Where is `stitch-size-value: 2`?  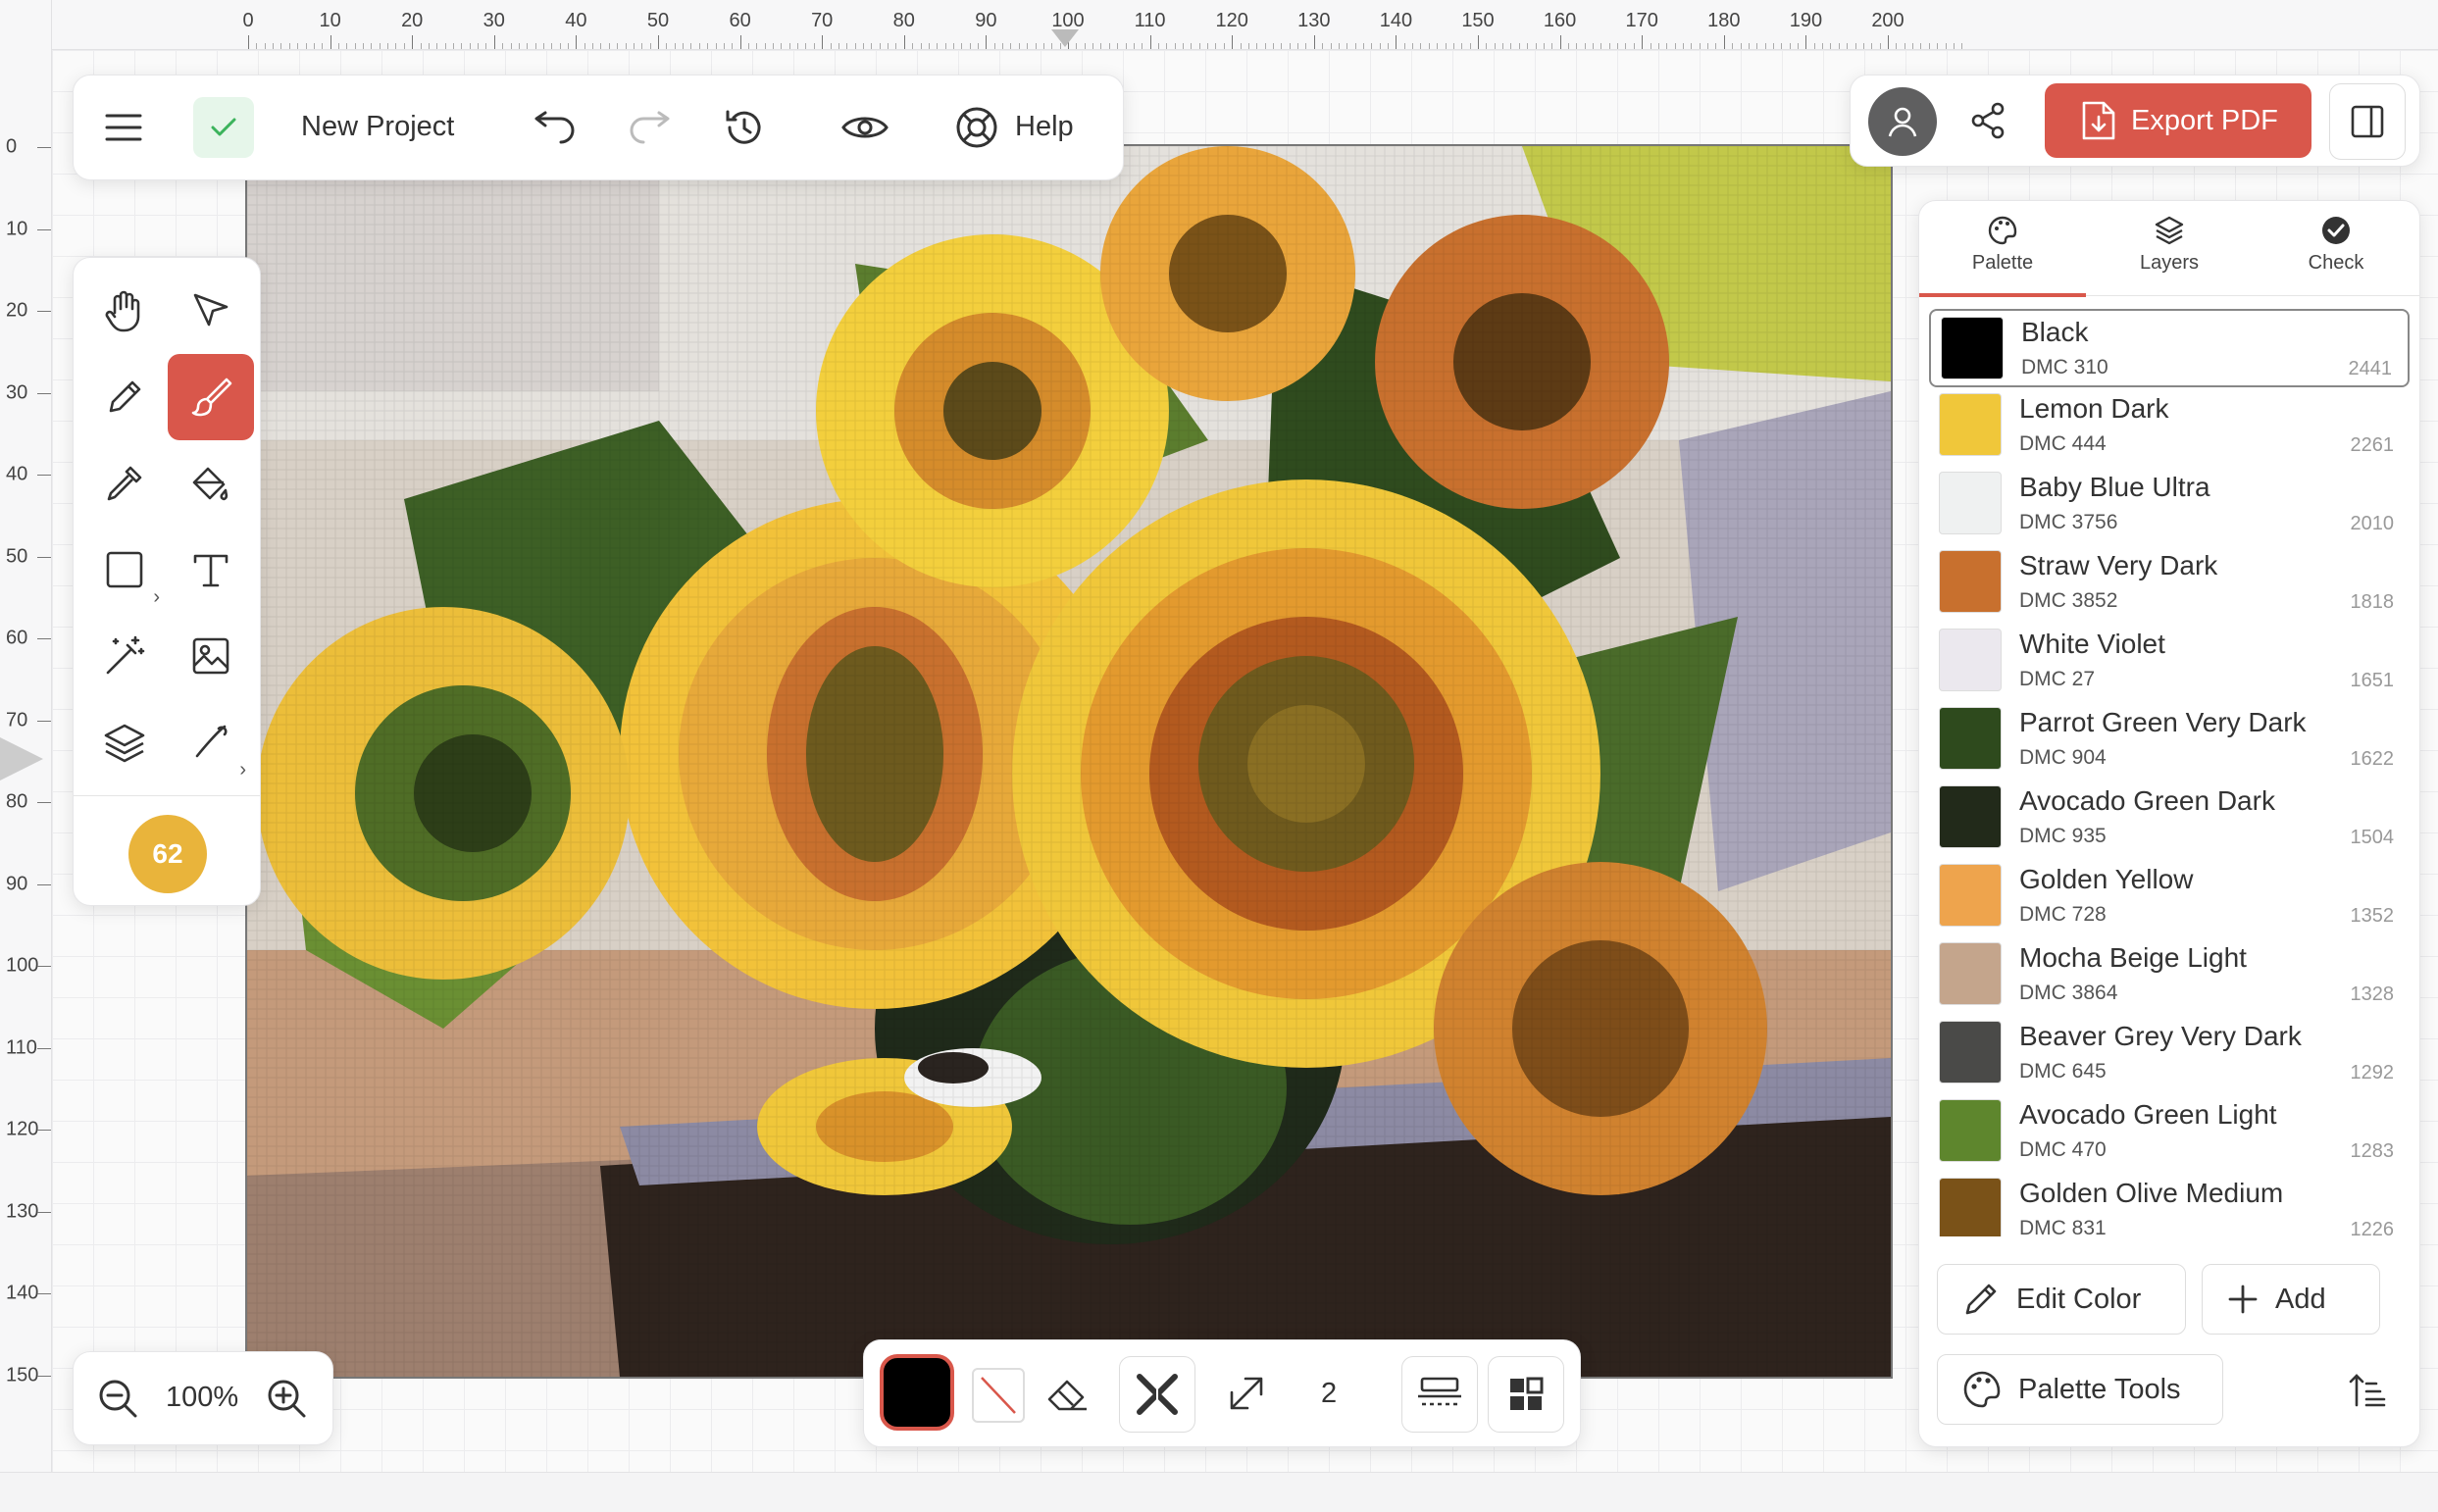
stitch-size-value: 2 is located at coordinates (1329, 1394).